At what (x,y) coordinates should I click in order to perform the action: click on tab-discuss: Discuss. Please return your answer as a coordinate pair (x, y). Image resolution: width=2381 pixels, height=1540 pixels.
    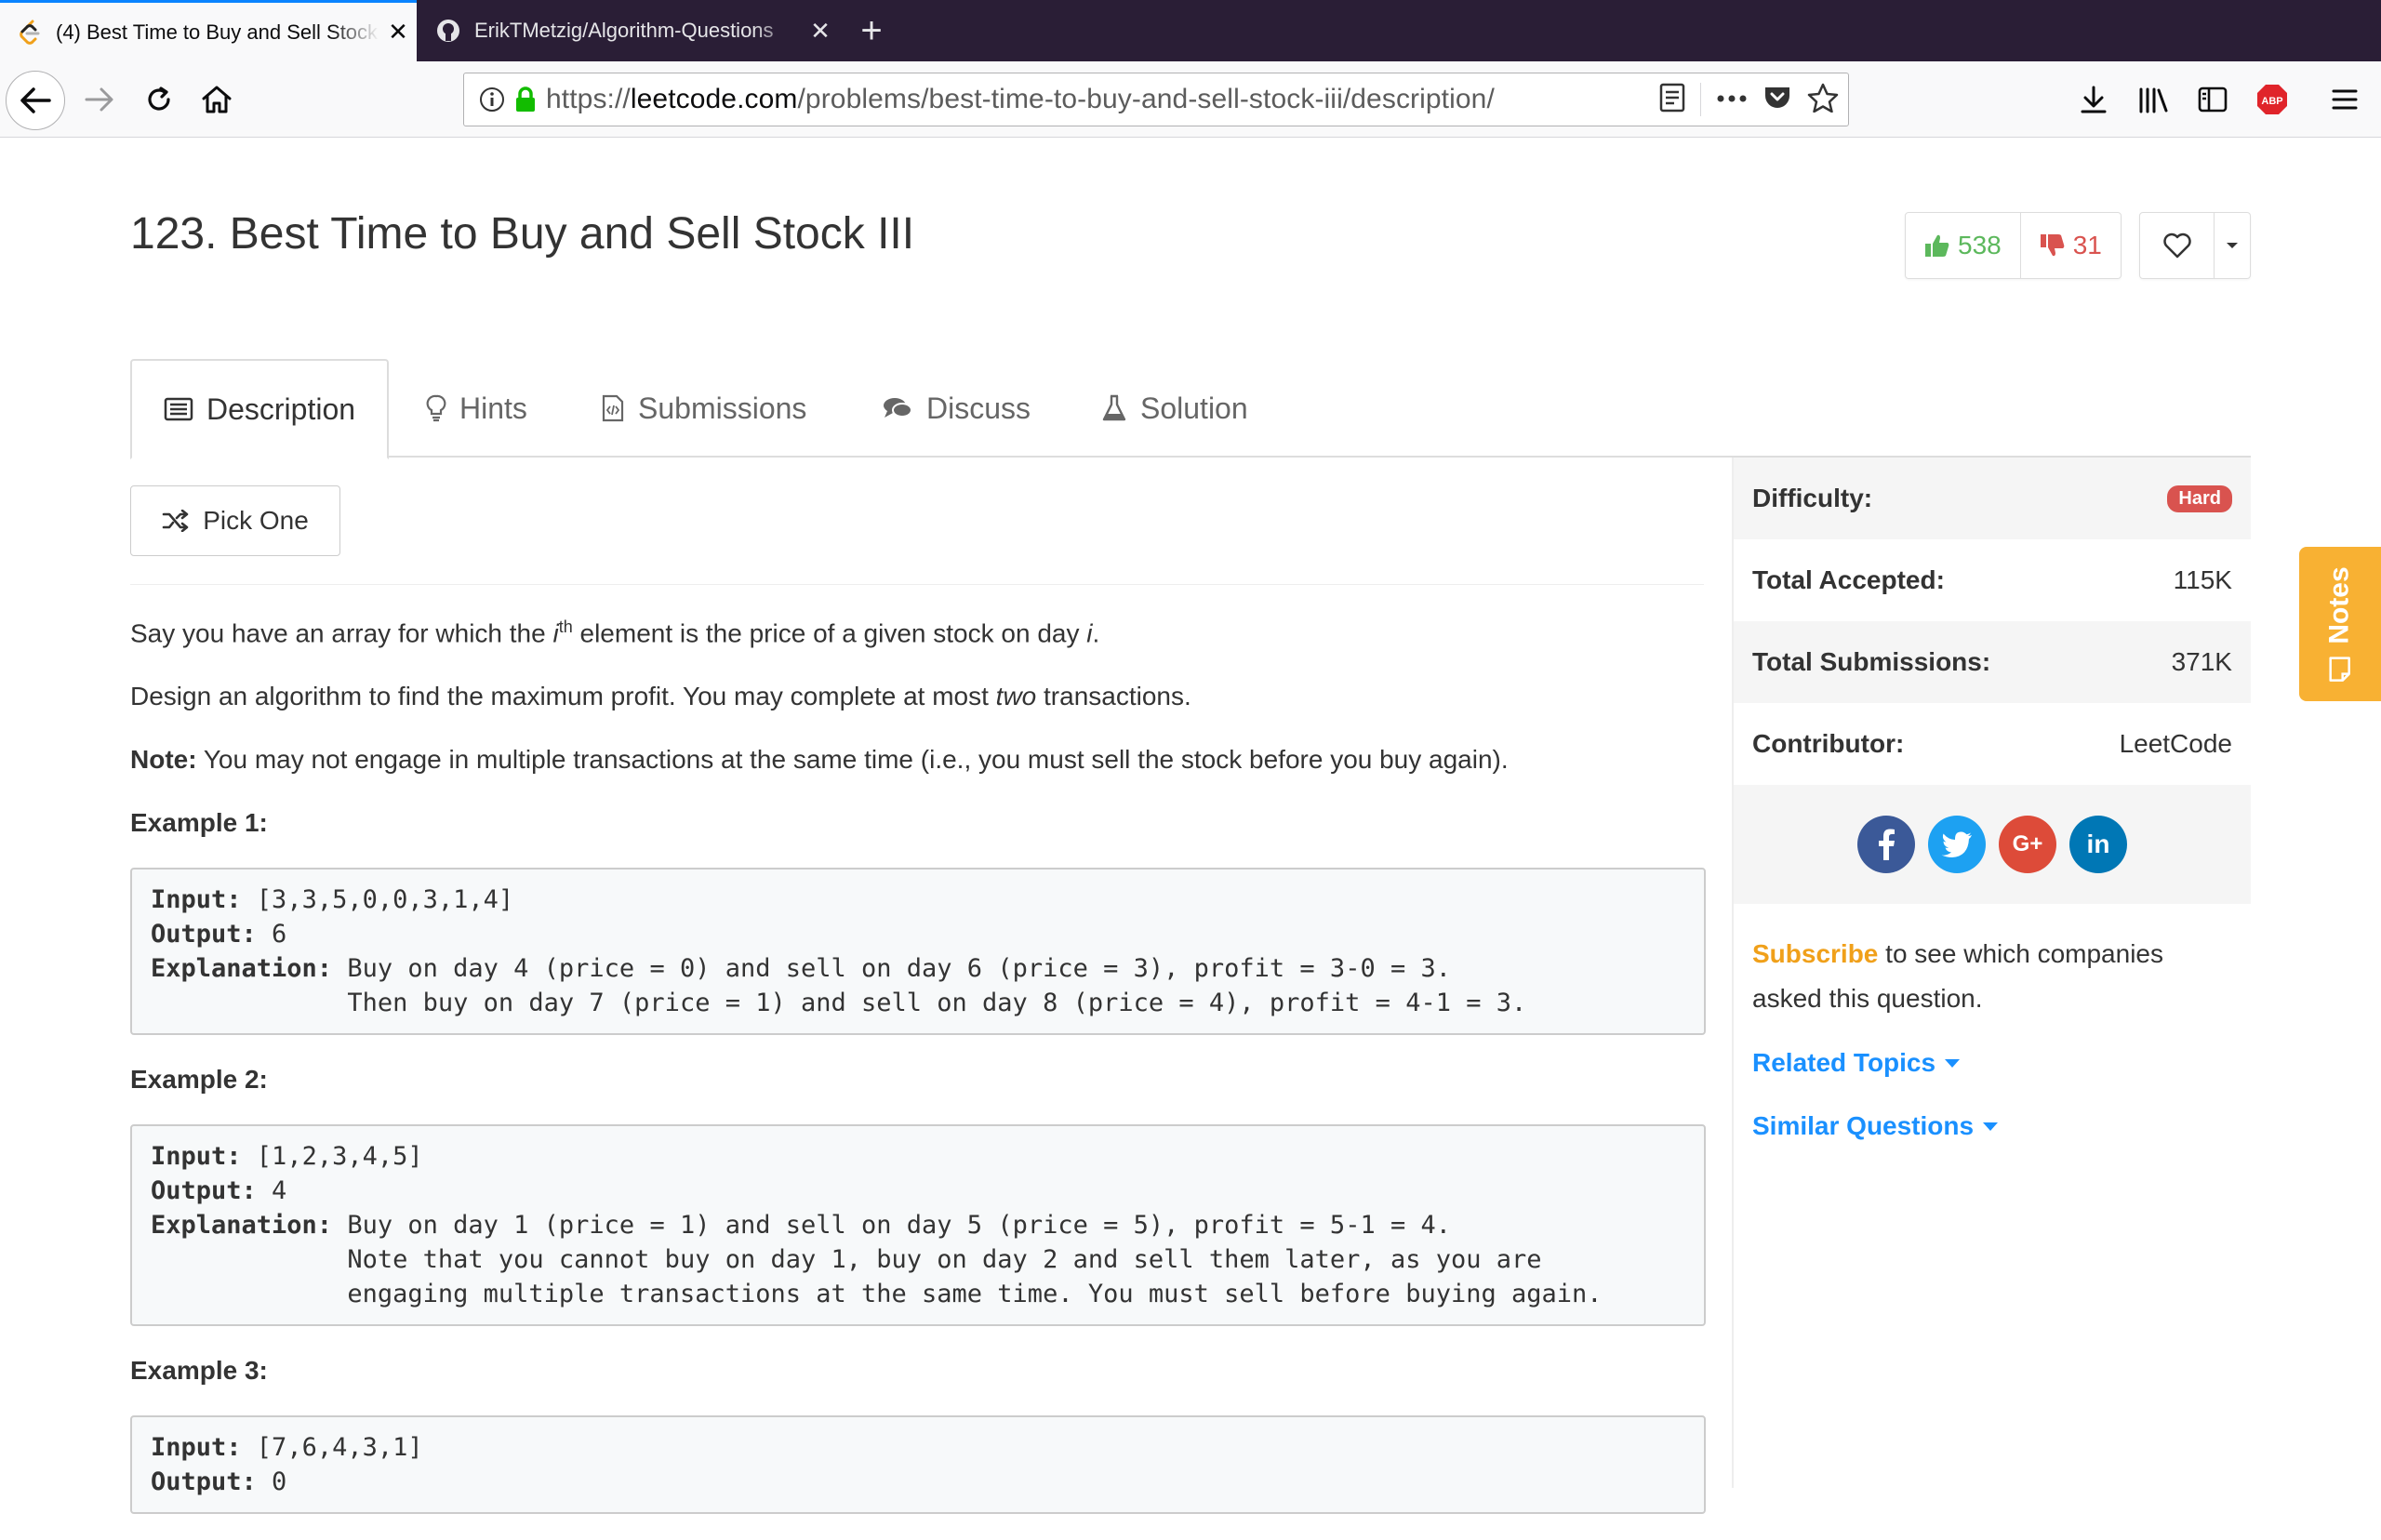
    Looking at the image, I should click on (956, 408).